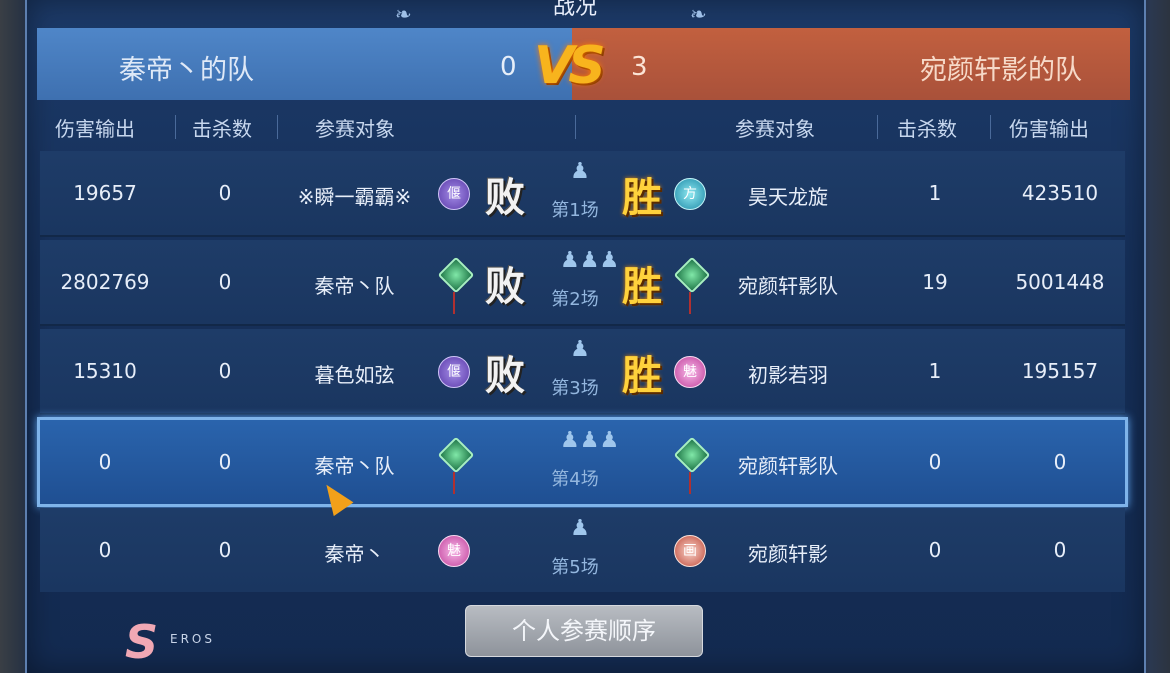  What do you see at coordinates (575, 567) in the screenshot?
I see `match-label: 第5场` at bounding box center [575, 567].